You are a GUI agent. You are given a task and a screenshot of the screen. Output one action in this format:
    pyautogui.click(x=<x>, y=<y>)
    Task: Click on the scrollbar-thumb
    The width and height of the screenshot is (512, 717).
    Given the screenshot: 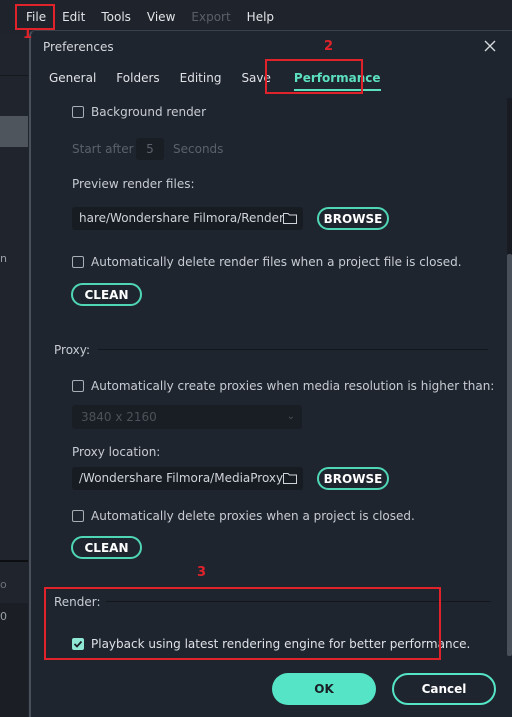 What is the action you would take?
    pyautogui.click(x=509, y=455)
    